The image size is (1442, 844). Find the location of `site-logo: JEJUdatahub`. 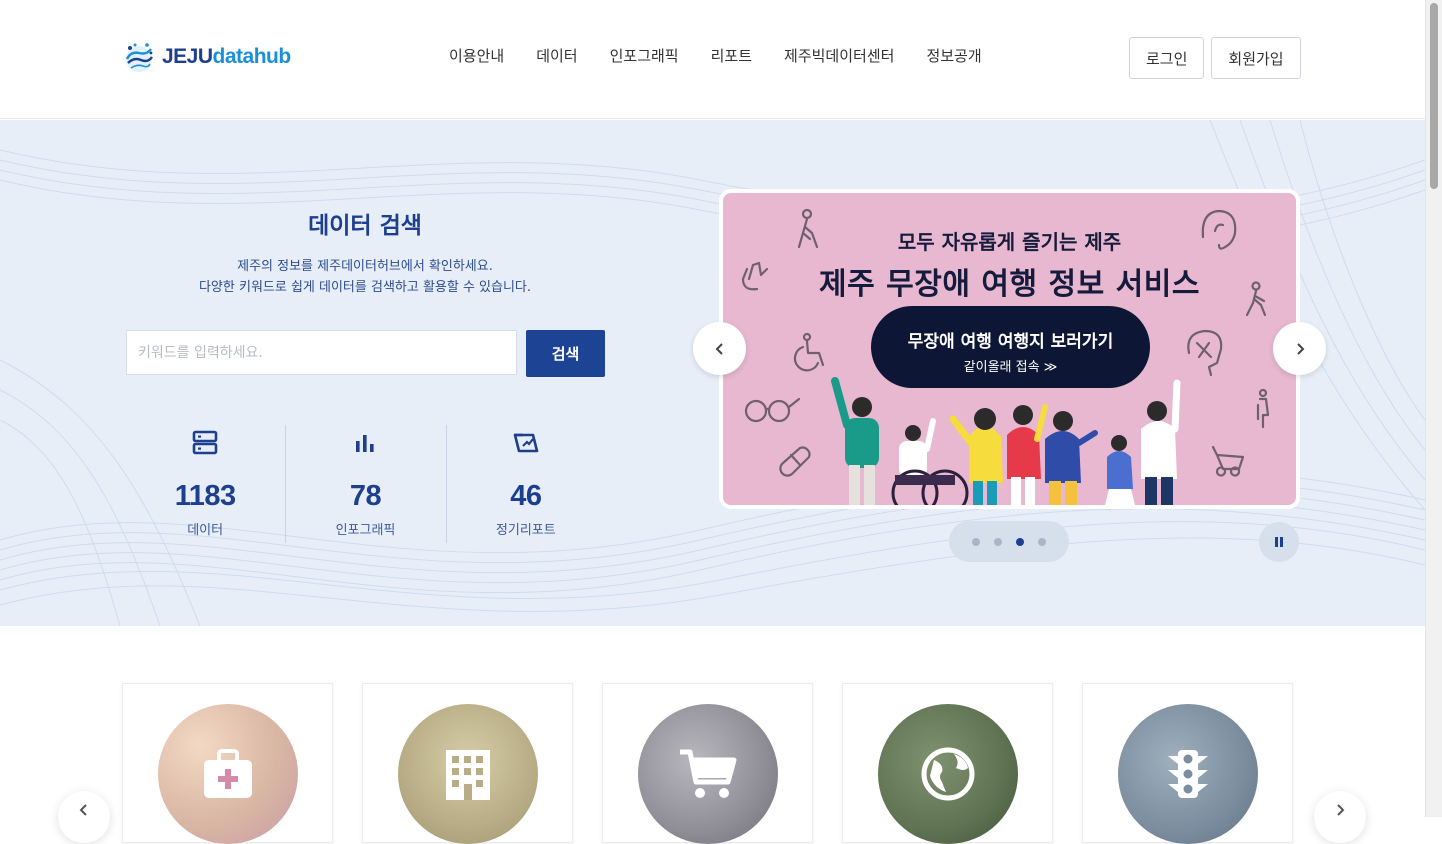

site-logo: JEJUdatahub is located at coordinates (206, 57).